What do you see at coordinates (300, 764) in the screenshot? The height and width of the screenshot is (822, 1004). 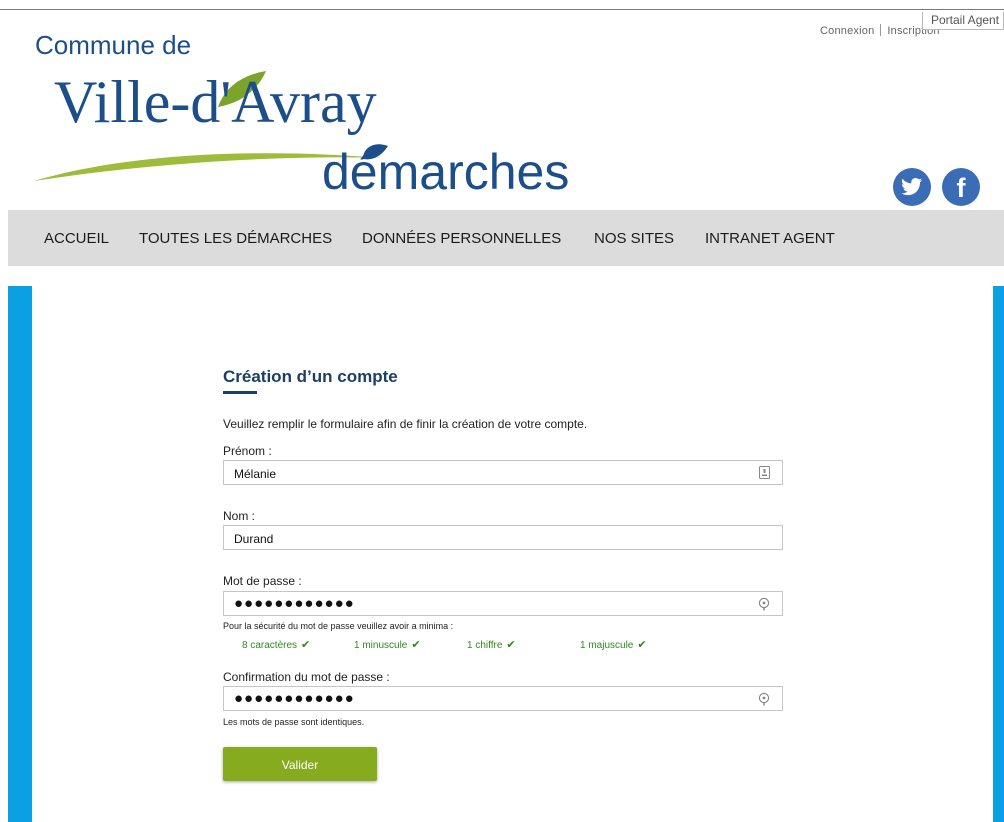 I see `submit-button: Valider` at bounding box center [300, 764].